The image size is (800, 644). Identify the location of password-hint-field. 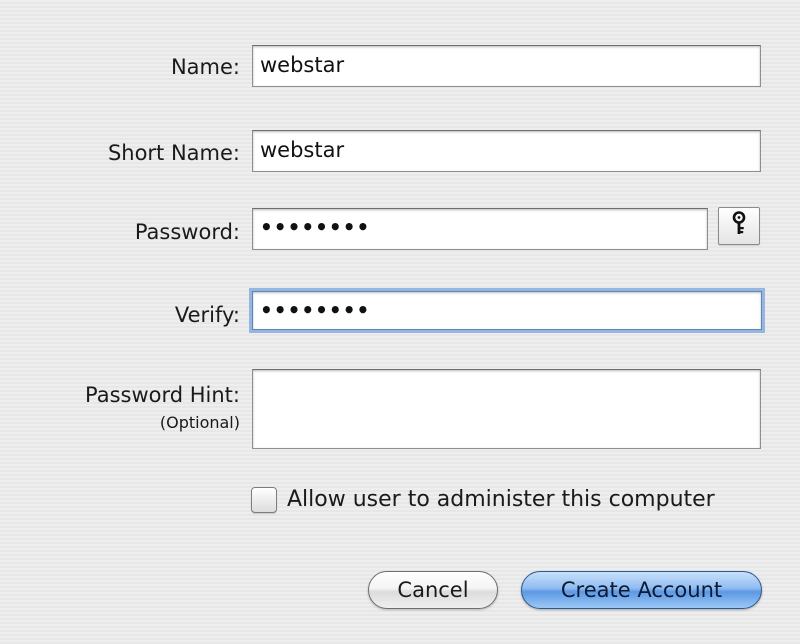
(506, 409).